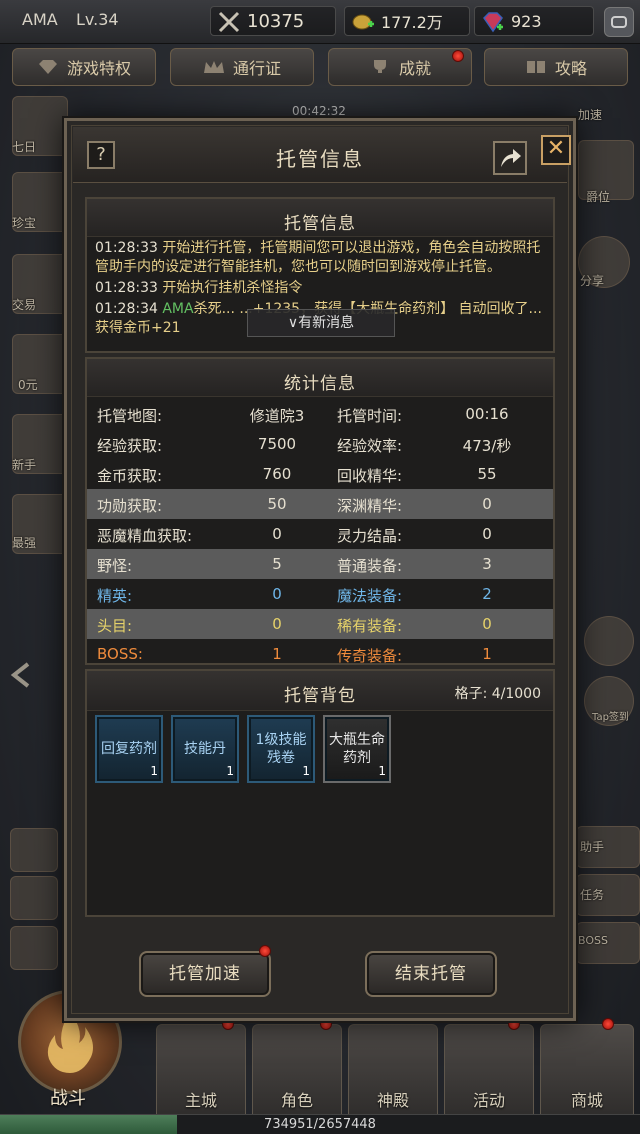  Describe the element at coordinates (115, 626) in the screenshot. I see `stat-label: 头目:` at that location.